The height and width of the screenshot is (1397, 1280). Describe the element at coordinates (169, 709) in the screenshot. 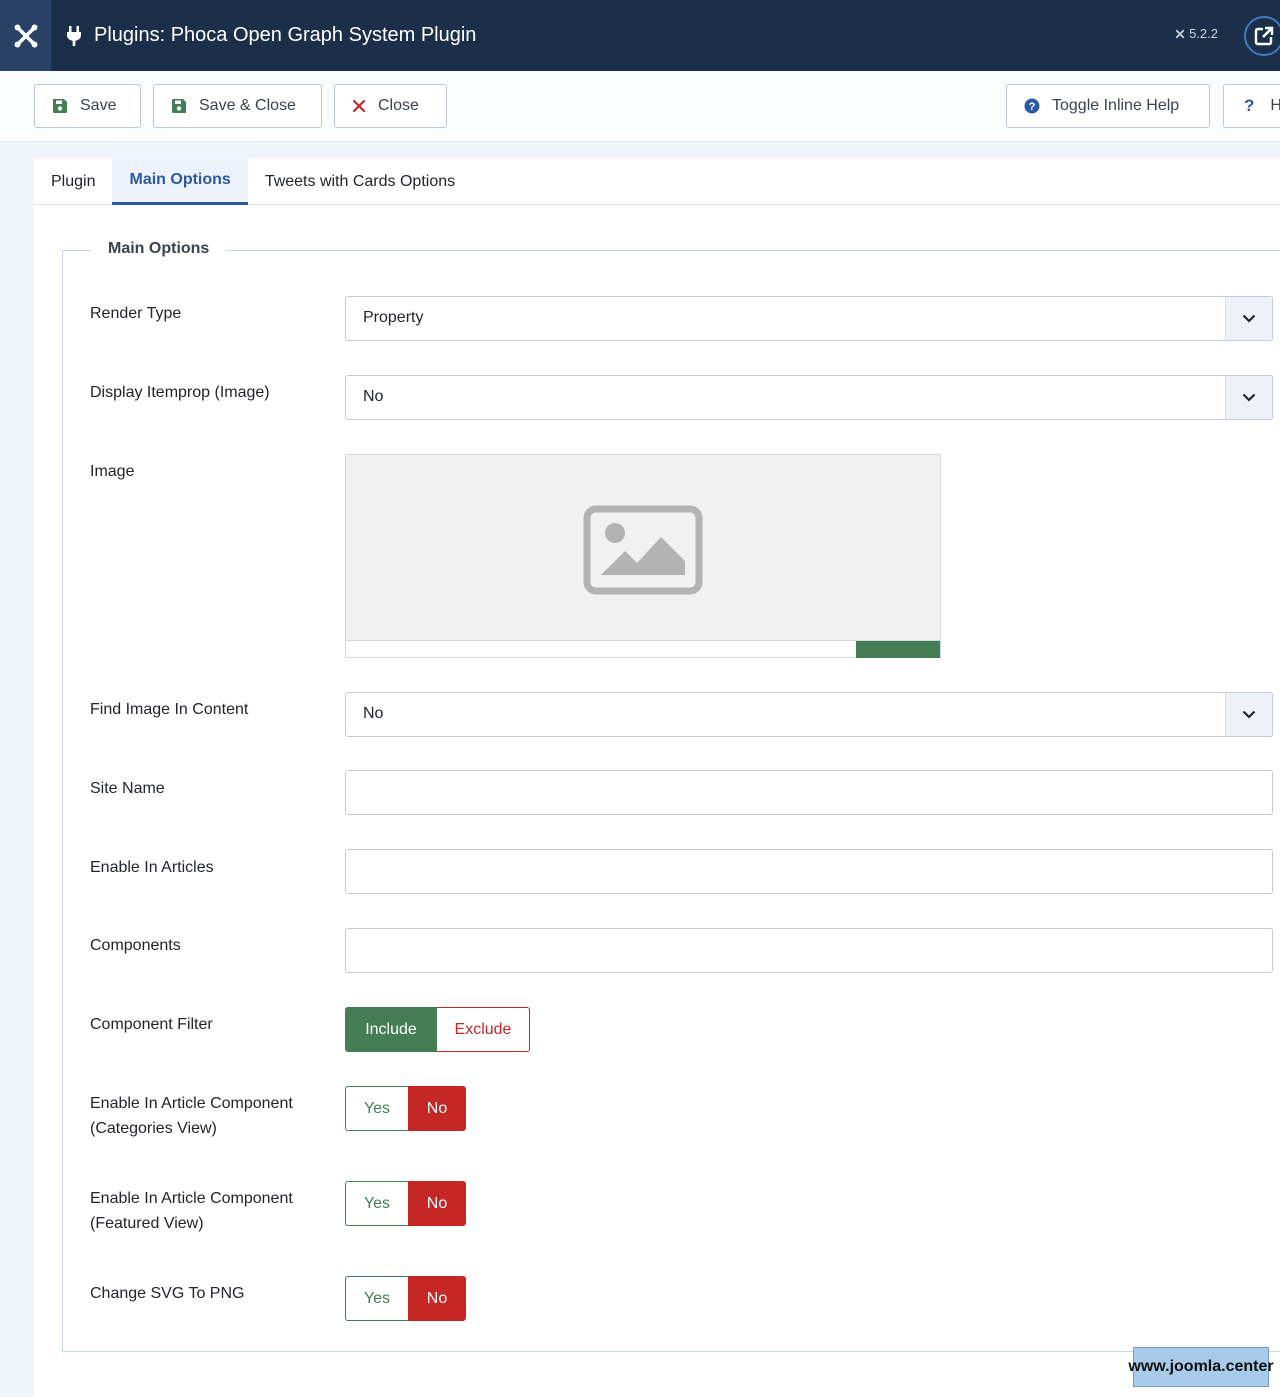

I see `find-image-label: Find Image In Content` at that location.